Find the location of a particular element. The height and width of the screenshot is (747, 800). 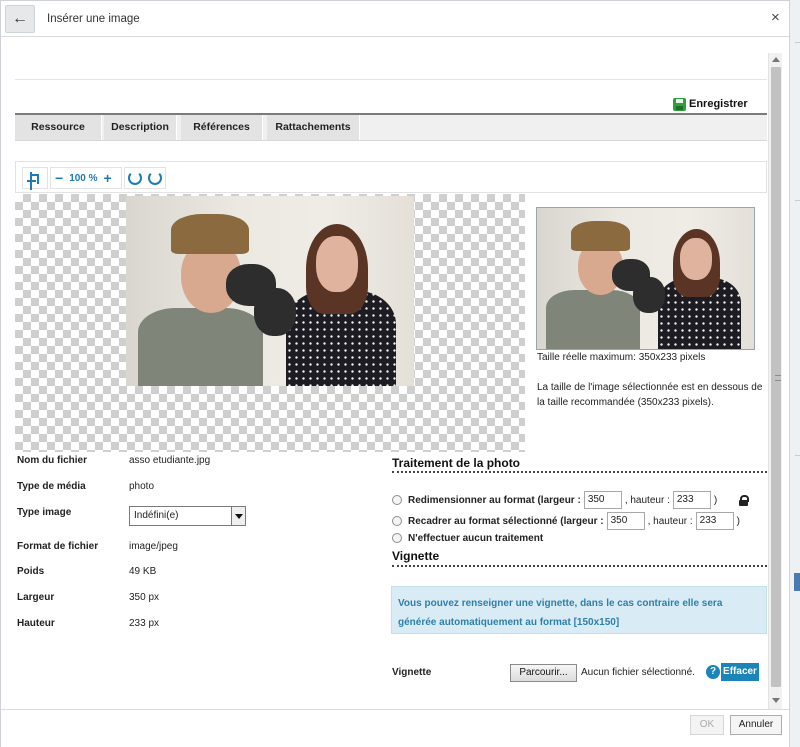

vertical-scrollbar is located at coordinates (775, 382).